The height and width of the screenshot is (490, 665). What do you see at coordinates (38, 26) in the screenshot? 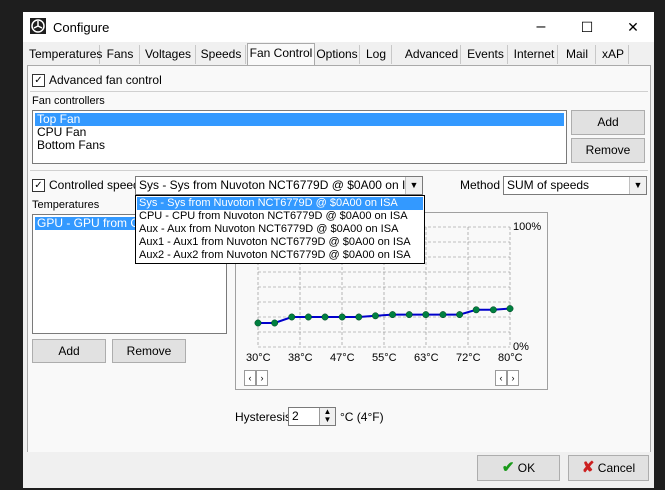
I see `app-fan-icon` at bounding box center [38, 26].